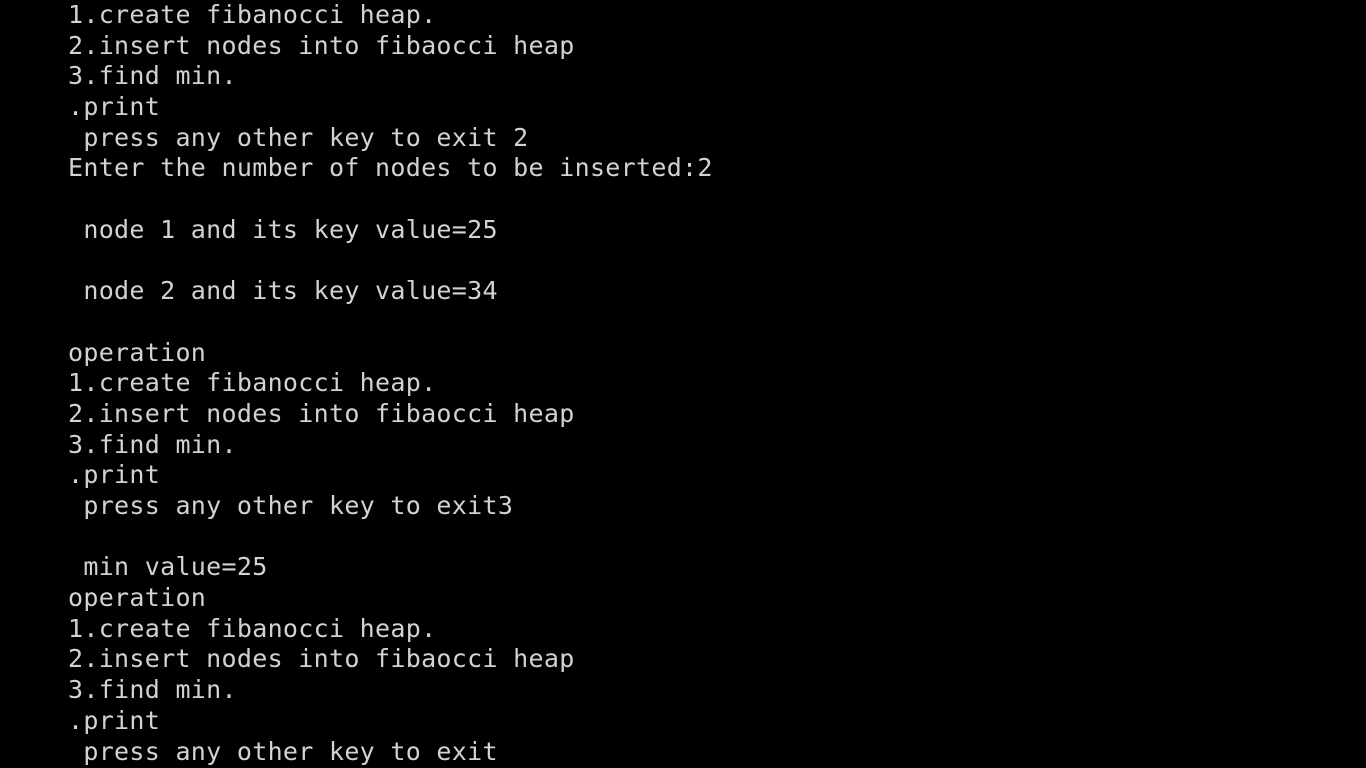 The image size is (1366, 768). Describe the element at coordinates (298, 137) in the screenshot. I see `exit-prompt: press any other key to exit 2` at that location.